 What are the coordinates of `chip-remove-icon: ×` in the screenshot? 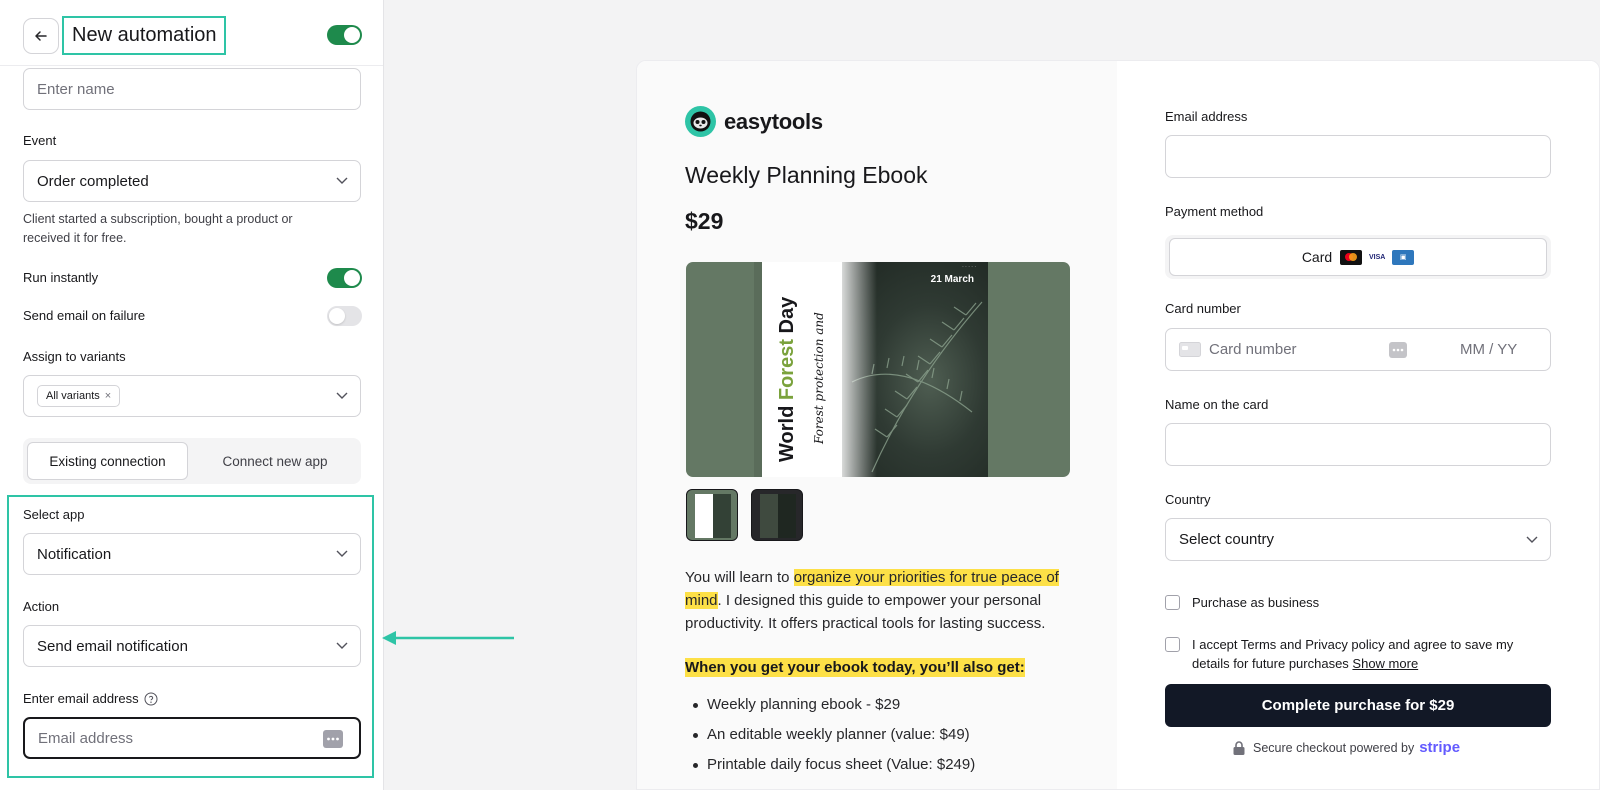 It's located at (108, 396).